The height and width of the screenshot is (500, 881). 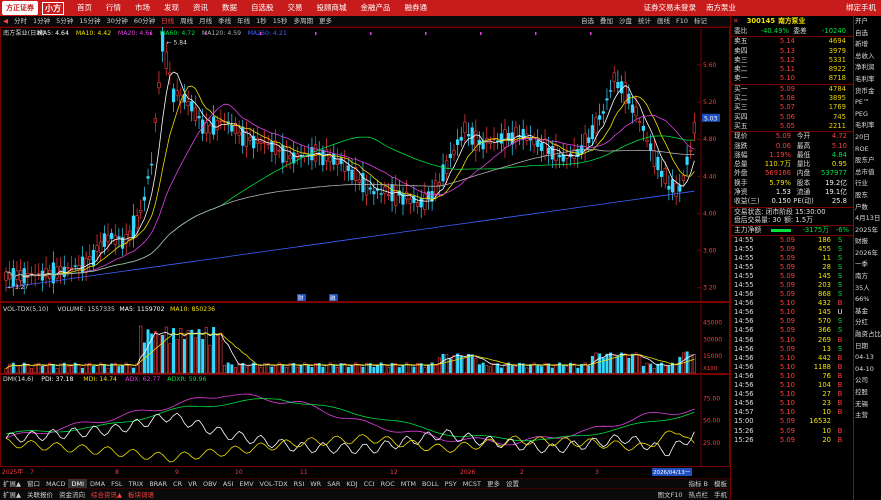 I want to click on side-info-item: PEG, so click(x=867, y=115).